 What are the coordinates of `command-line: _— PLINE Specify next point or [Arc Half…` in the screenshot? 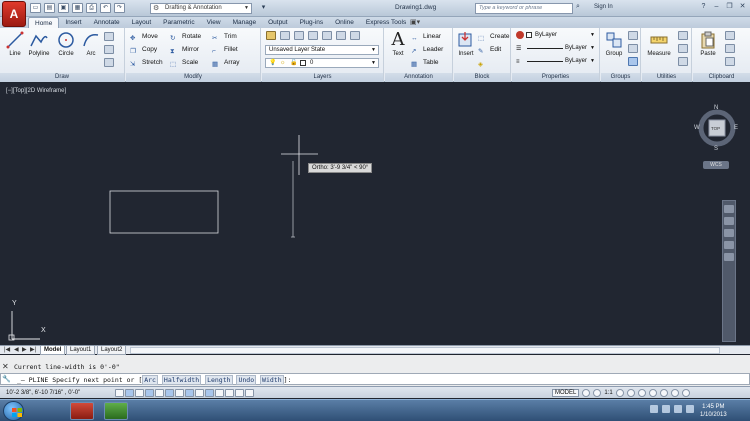 It's located at (375, 379).